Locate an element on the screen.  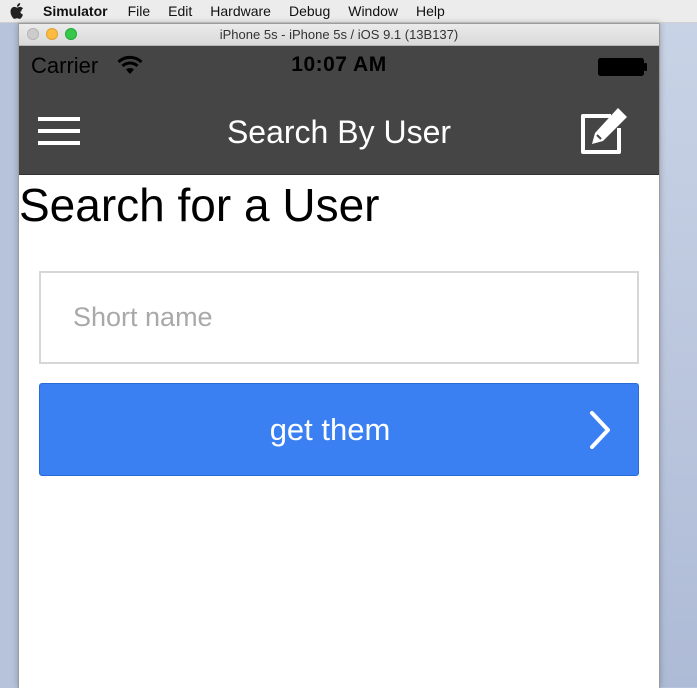
window-title: iPhone 5s - iPhone 5s / iOS 9.1 (13B137) is located at coordinates (339, 34).